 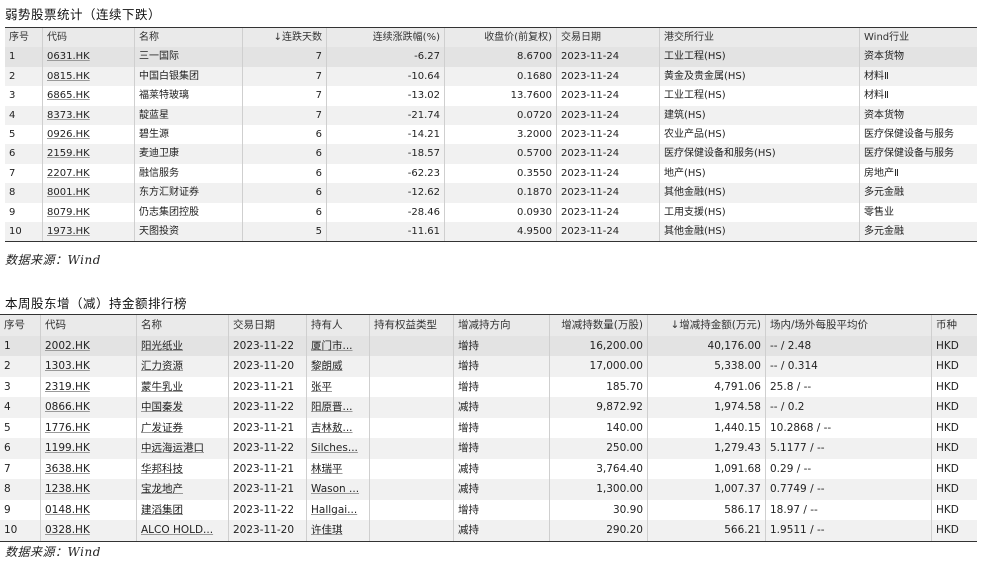 I want to click on cell-name: 中国白银集团, so click(x=189, y=76).